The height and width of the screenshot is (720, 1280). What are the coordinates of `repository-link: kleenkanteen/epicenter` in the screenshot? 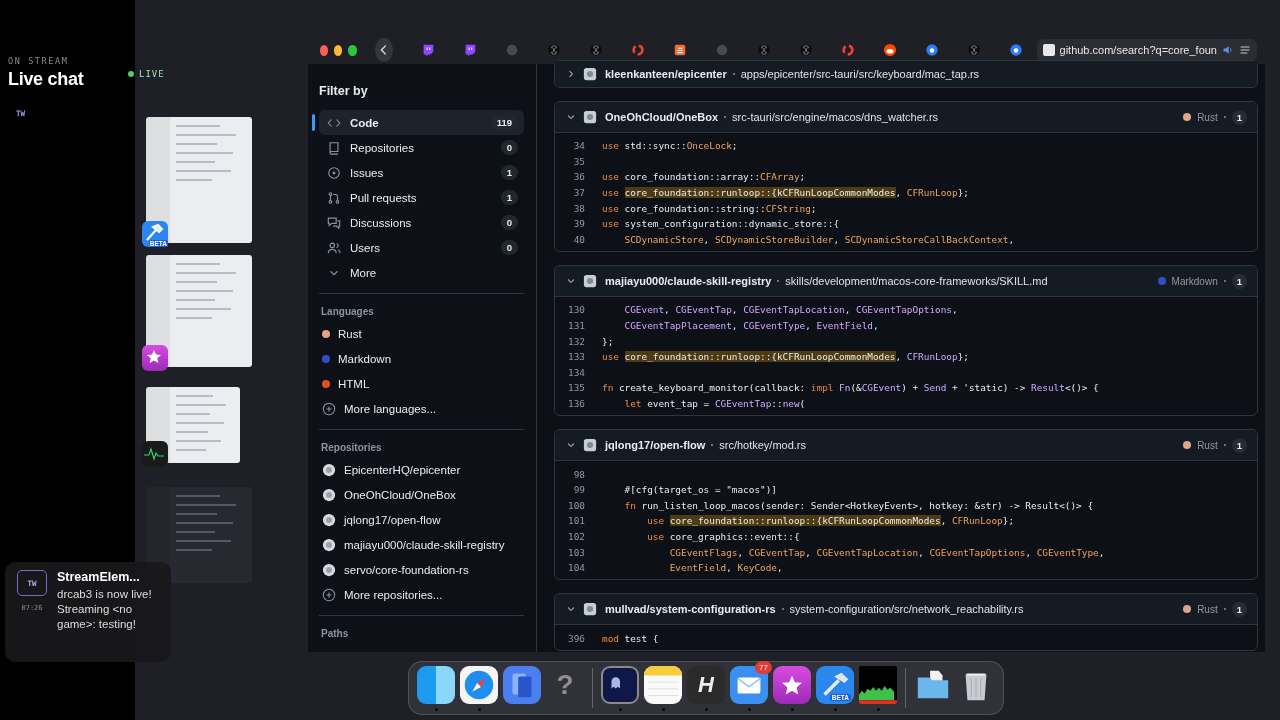 It's located at (666, 74).